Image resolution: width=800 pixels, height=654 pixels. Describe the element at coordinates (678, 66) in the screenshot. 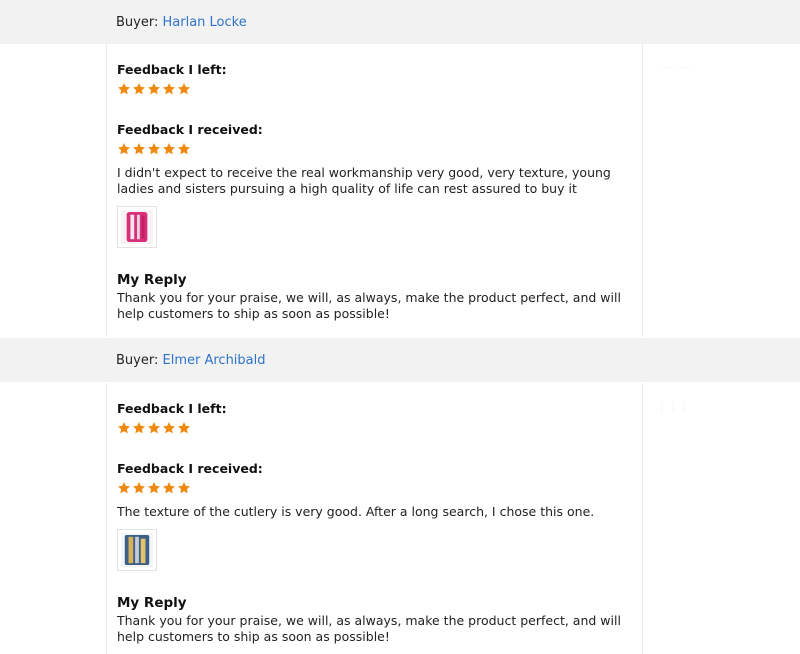

I see `faint-side-mark: —·—` at that location.